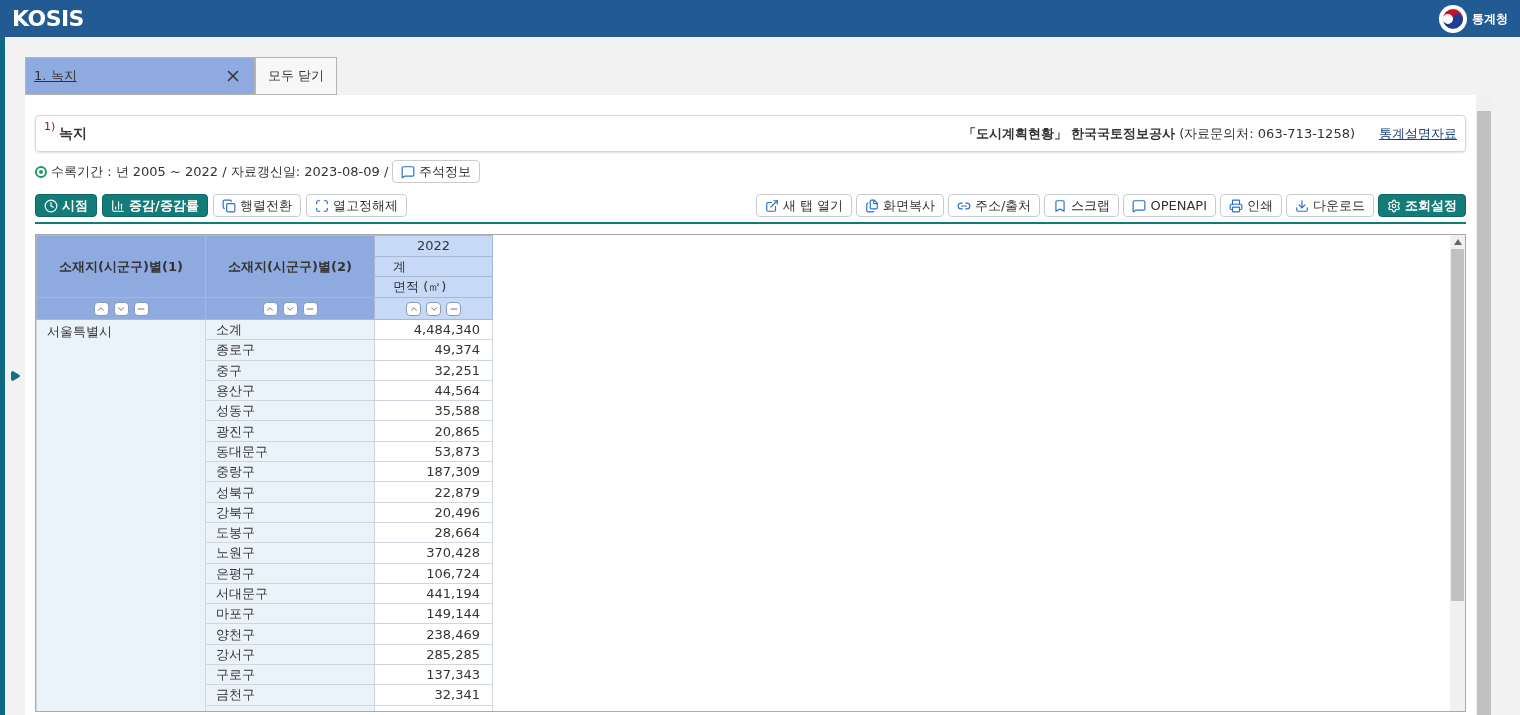 The image size is (1520, 715). What do you see at coordinates (1082, 205) in the screenshot?
I see `toolbar-button: 스크랩` at bounding box center [1082, 205].